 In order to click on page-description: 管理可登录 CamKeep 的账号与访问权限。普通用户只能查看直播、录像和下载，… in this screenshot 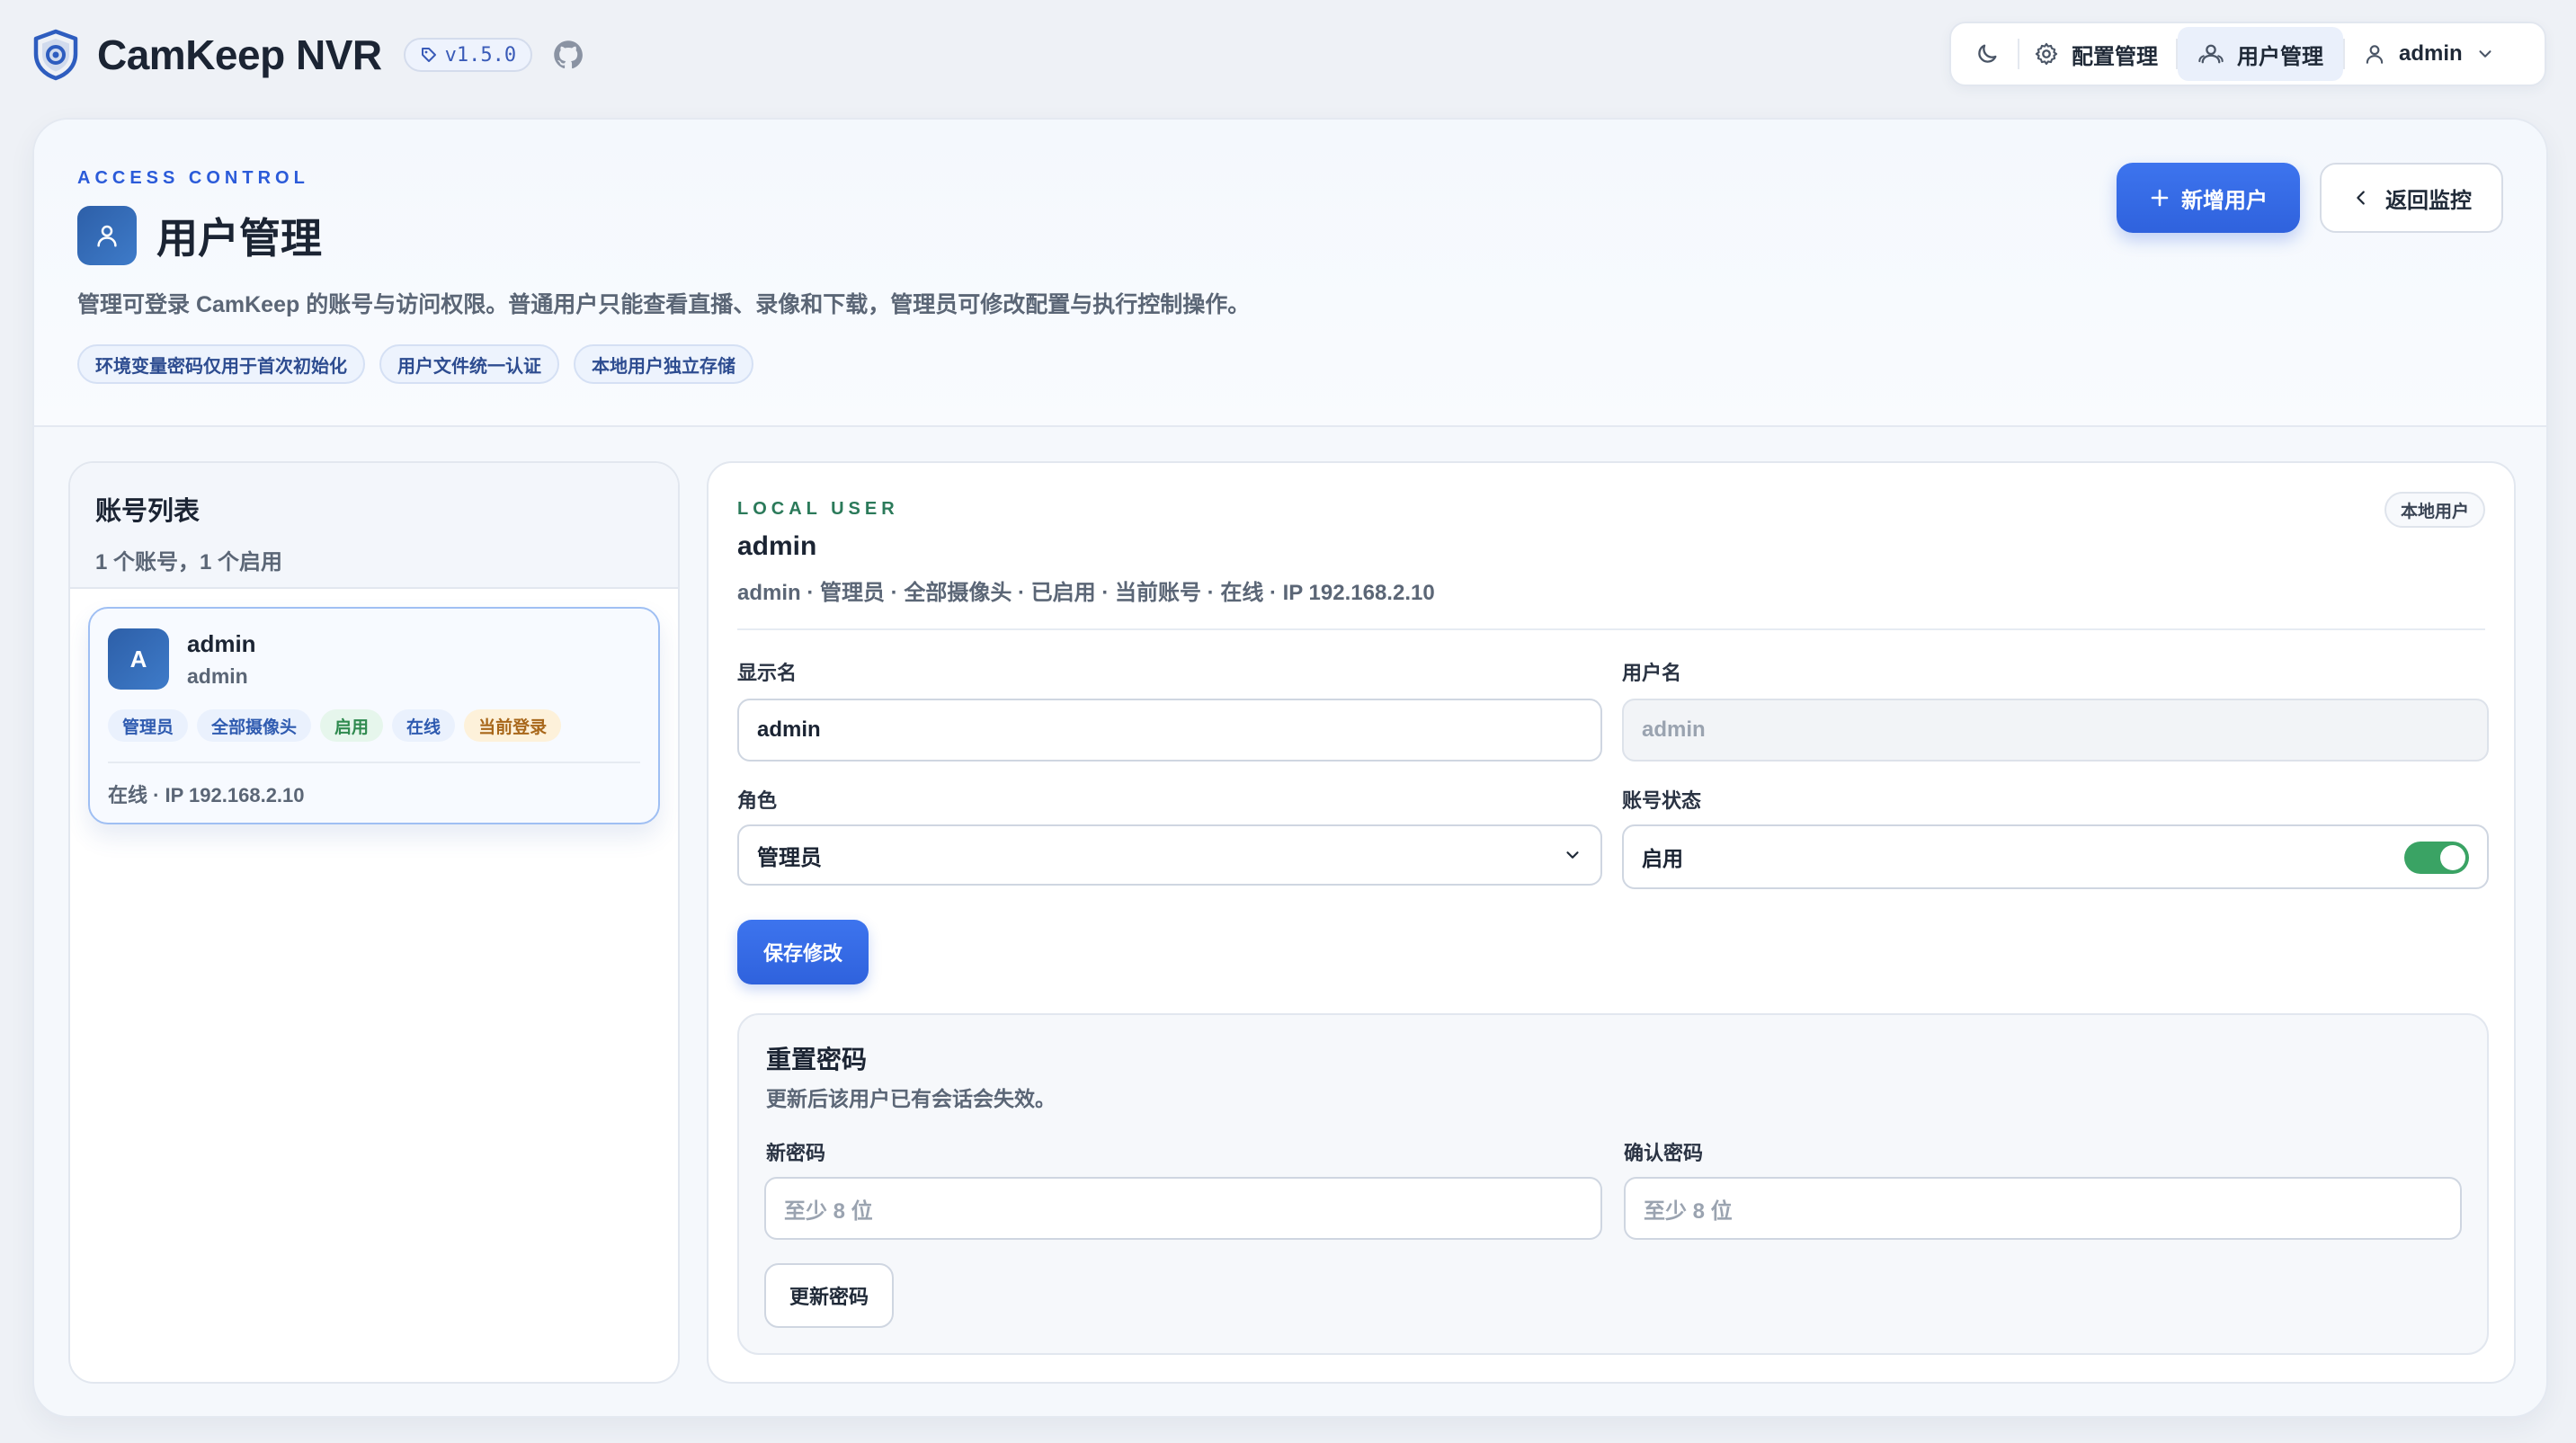, I will do `click(664, 304)`.